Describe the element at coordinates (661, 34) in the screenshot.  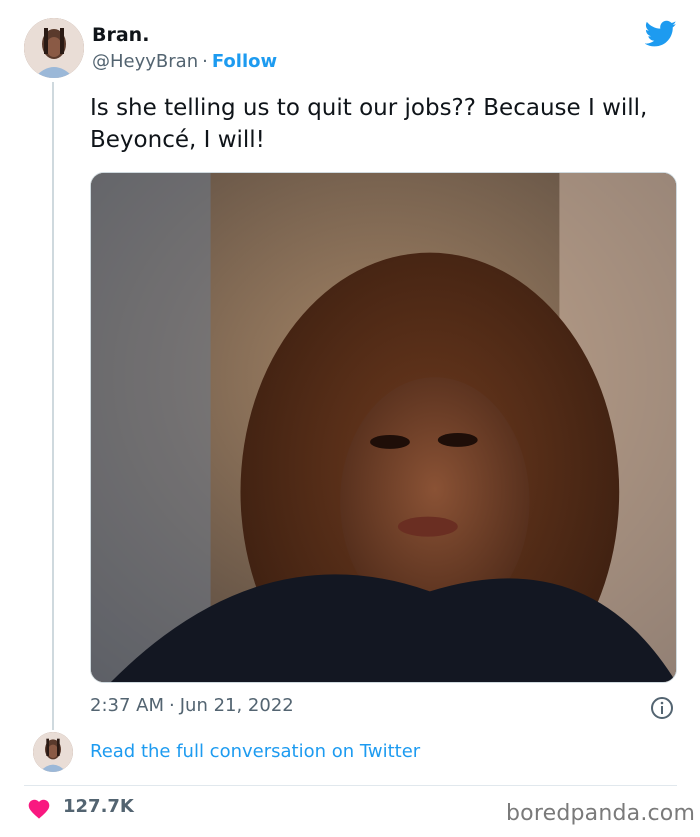
I see `twitter-bird-icon` at that location.